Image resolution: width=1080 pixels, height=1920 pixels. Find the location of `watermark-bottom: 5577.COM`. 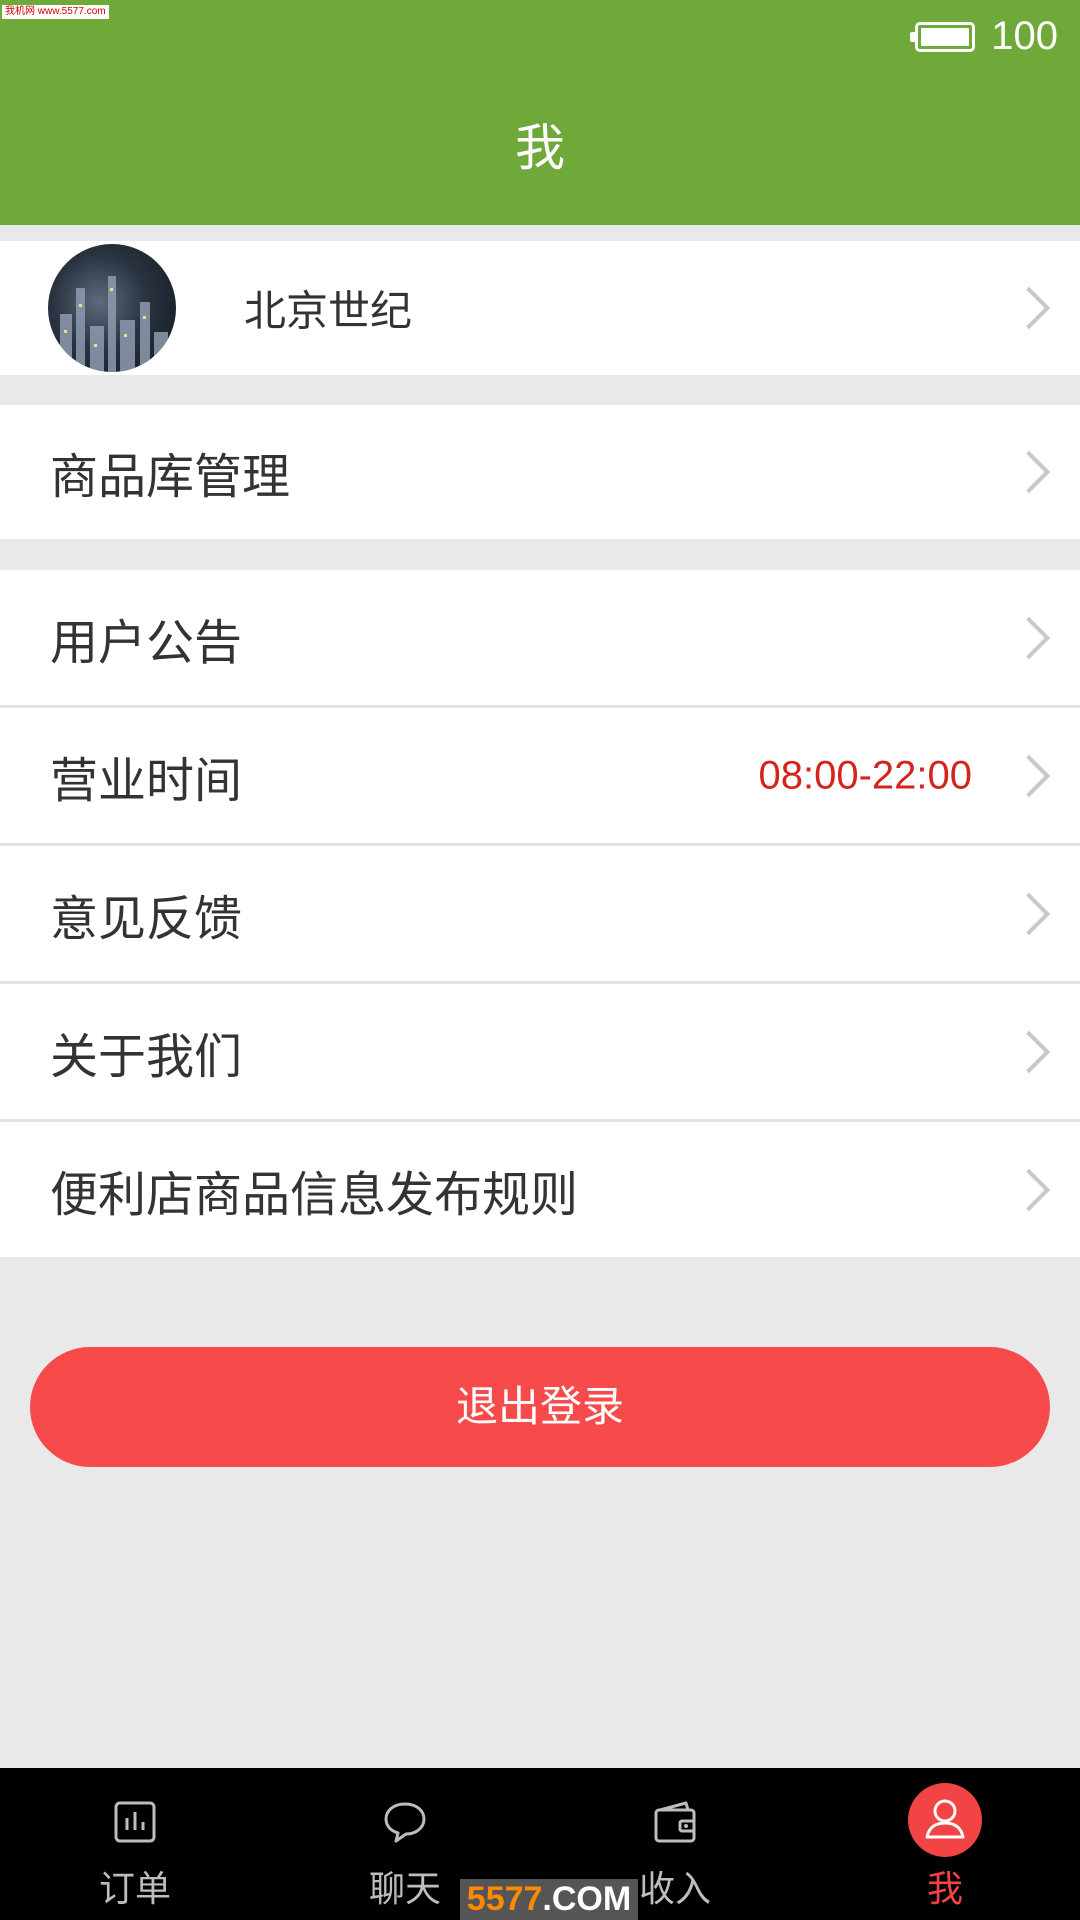

watermark-bottom: 5577.COM is located at coordinates (549, 1899).